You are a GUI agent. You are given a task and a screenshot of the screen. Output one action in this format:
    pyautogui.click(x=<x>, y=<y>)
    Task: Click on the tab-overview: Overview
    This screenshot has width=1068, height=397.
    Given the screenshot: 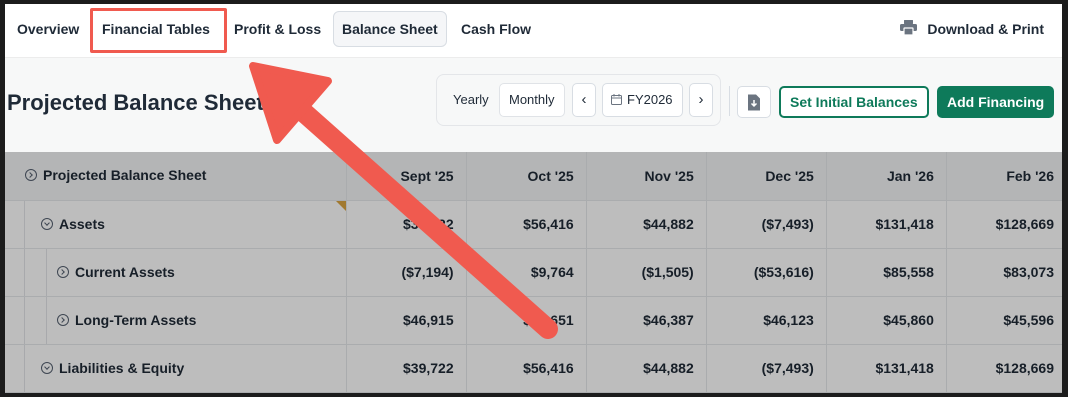 What is the action you would take?
    pyautogui.click(x=48, y=29)
    